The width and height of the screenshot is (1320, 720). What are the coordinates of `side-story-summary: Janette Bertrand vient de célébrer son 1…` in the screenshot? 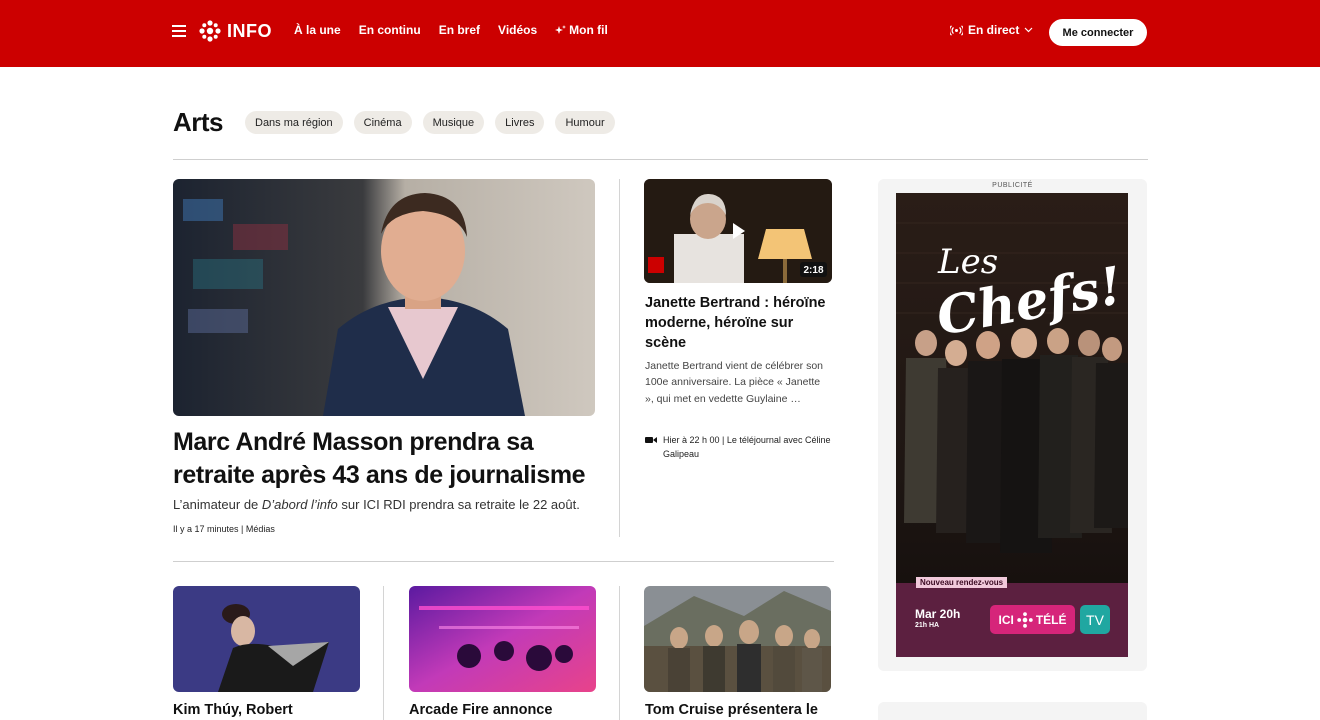 It's located at (734, 382).